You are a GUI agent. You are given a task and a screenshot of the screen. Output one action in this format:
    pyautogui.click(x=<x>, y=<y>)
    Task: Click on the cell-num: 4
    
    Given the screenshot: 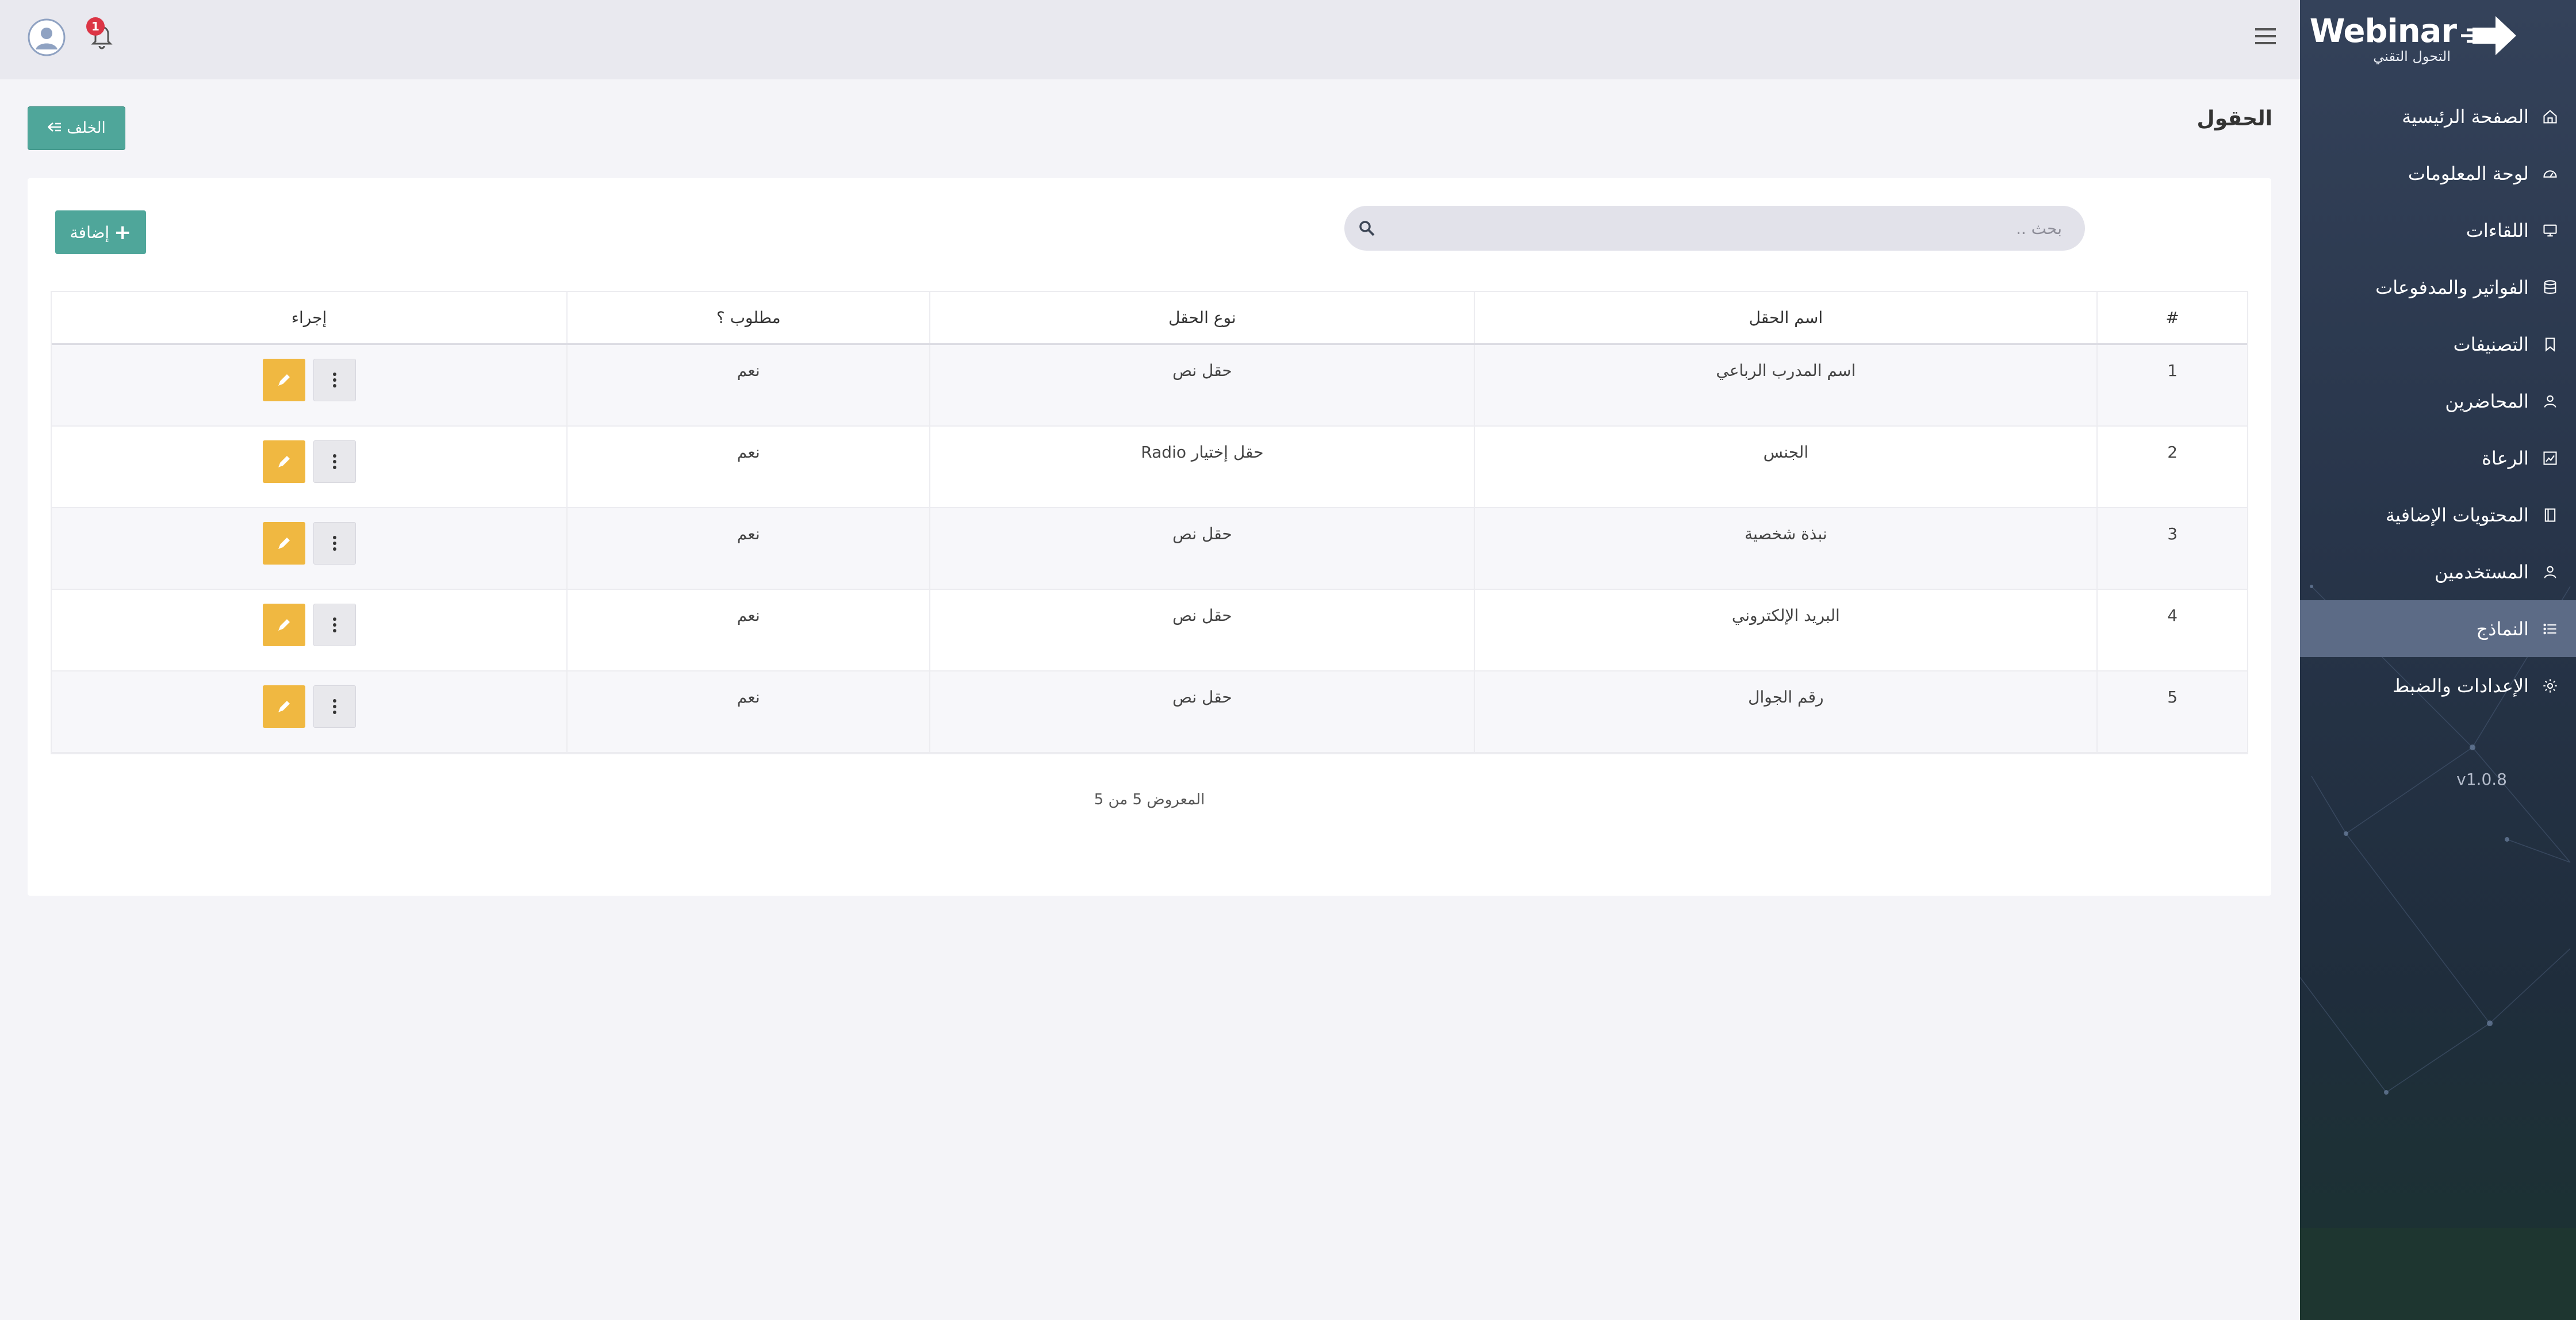 What is the action you would take?
    pyautogui.click(x=2171, y=630)
    